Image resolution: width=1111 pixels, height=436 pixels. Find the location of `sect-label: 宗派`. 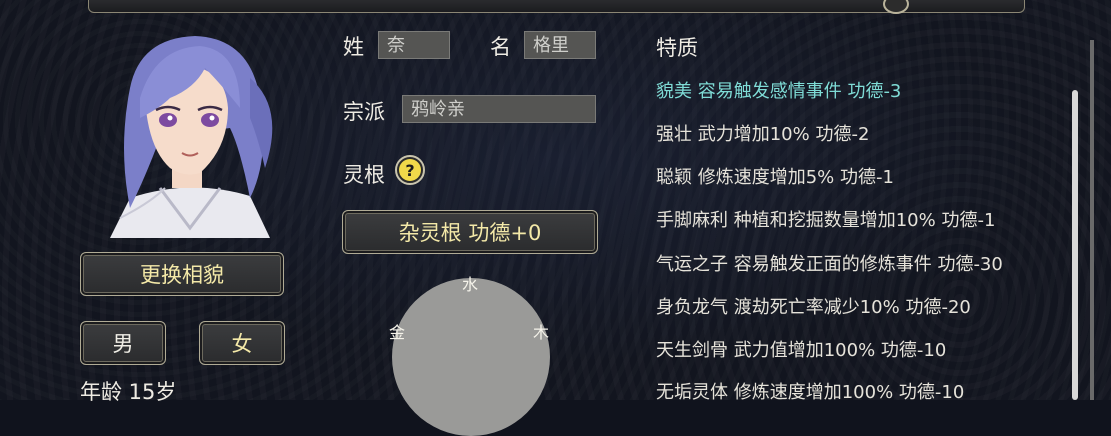

sect-label: 宗派 is located at coordinates (364, 112).